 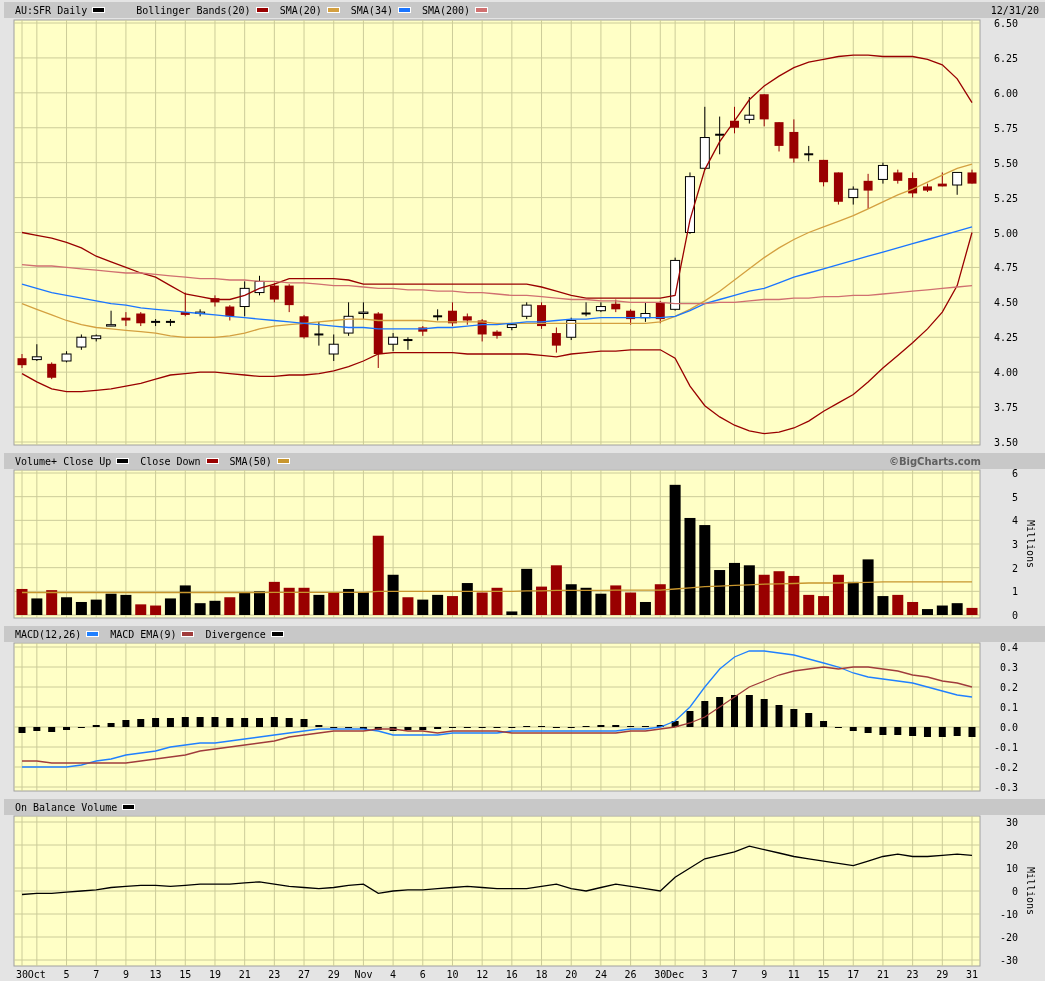 What do you see at coordinates (170, 461) in the screenshot?
I see `legend-label: Close Down` at bounding box center [170, 461].